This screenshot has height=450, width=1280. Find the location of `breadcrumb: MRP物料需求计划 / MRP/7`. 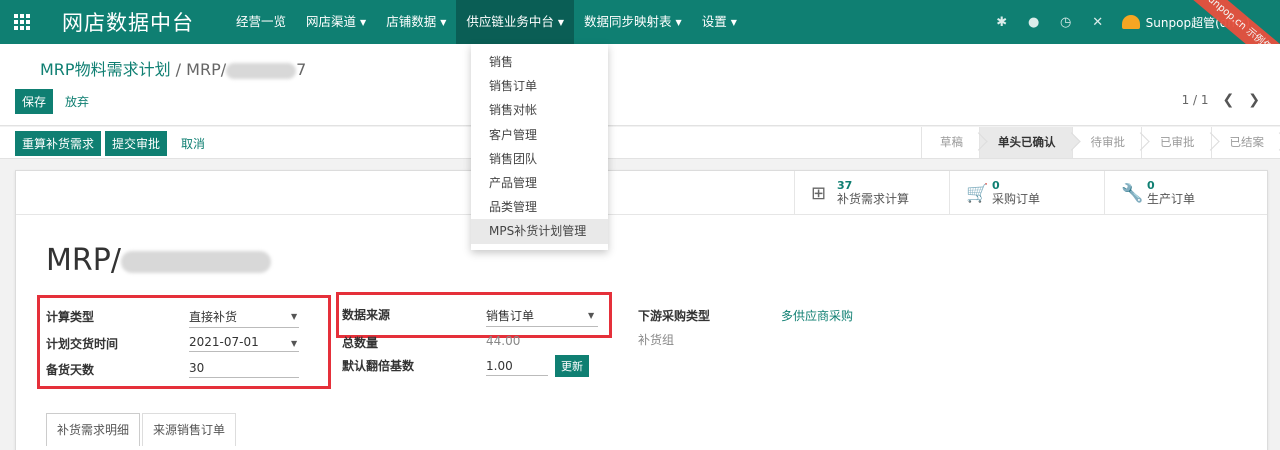

breadcrumb: MRP物料需求计划 / MRP/7 is located at coordinates (173, 69).